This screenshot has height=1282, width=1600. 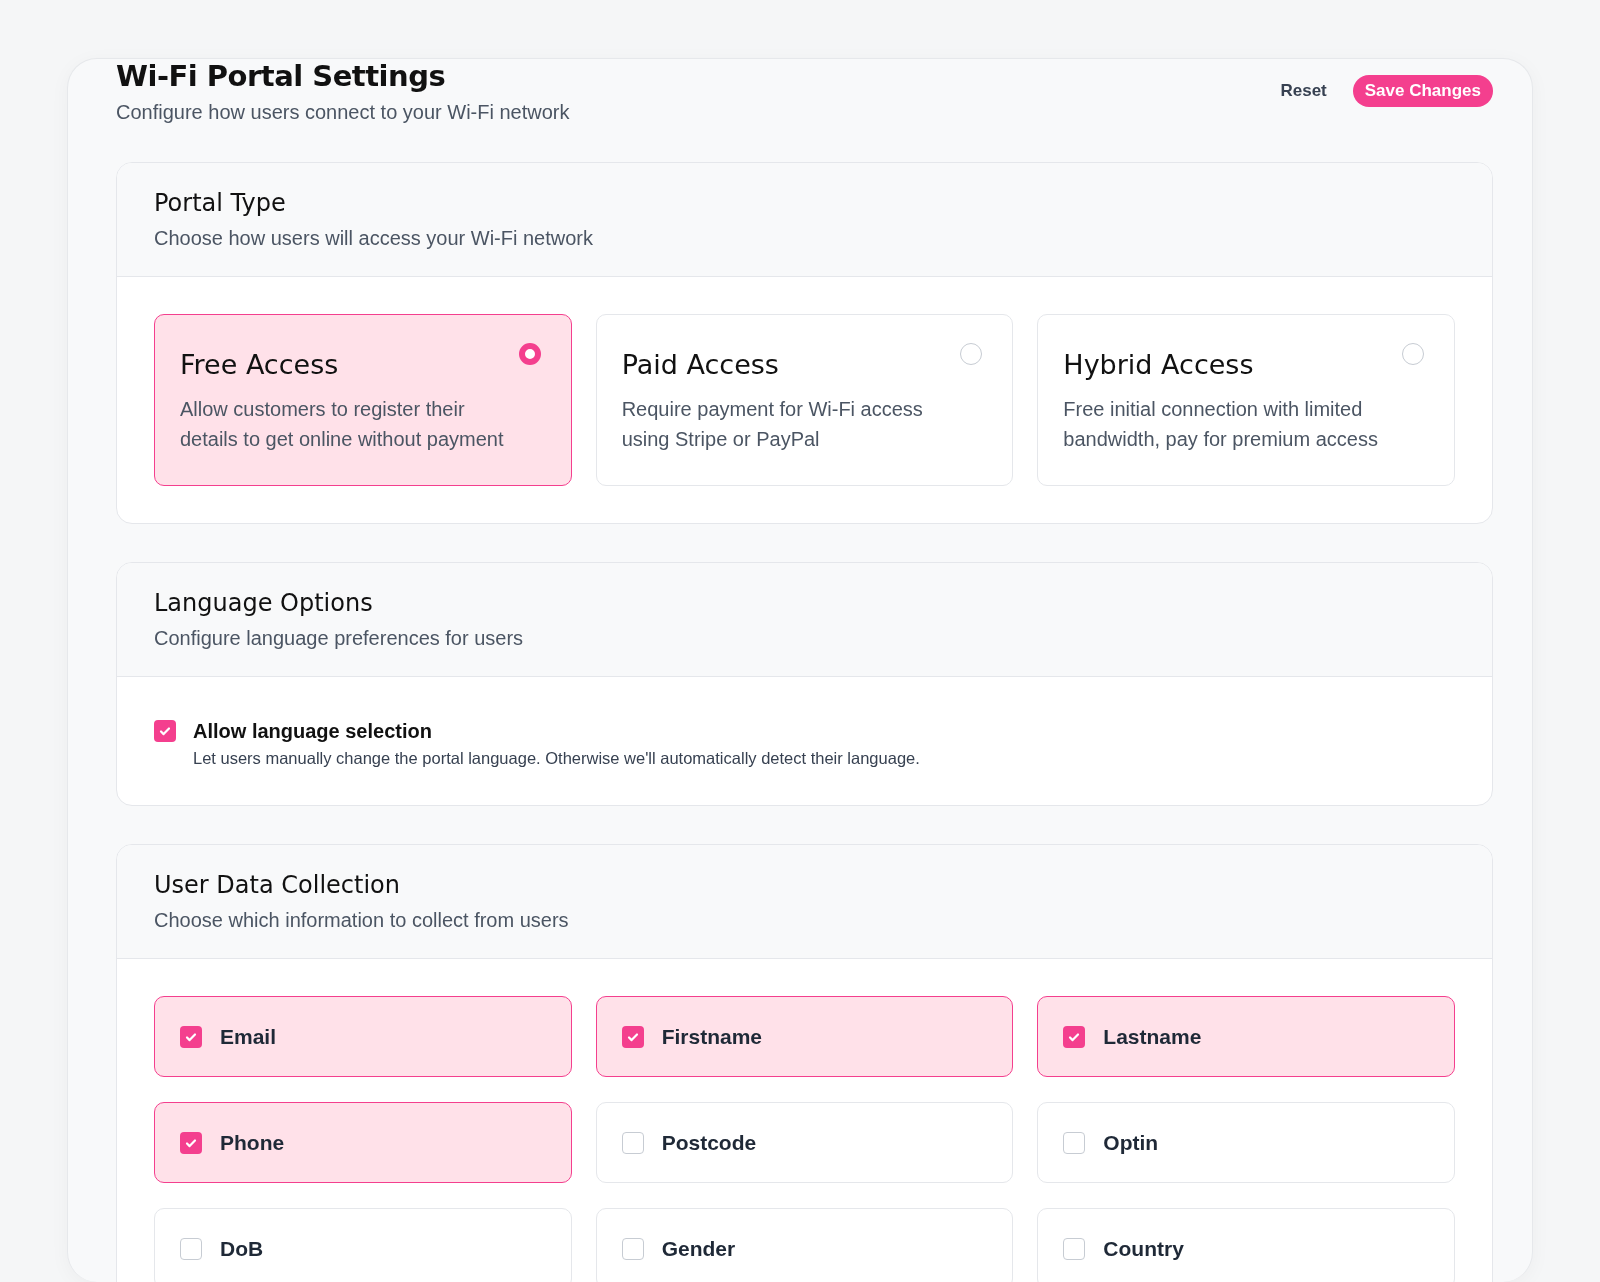 I want to click on field-option: Lastname, so click(x=1246, y=1036).